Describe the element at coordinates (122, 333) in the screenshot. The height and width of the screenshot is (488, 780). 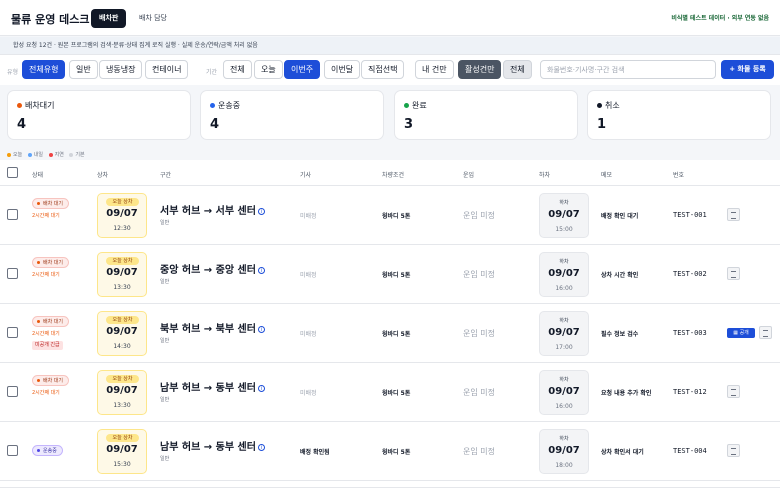
I see `pickup-schedule: 오늘 상차 09/07 14:30` at that location.